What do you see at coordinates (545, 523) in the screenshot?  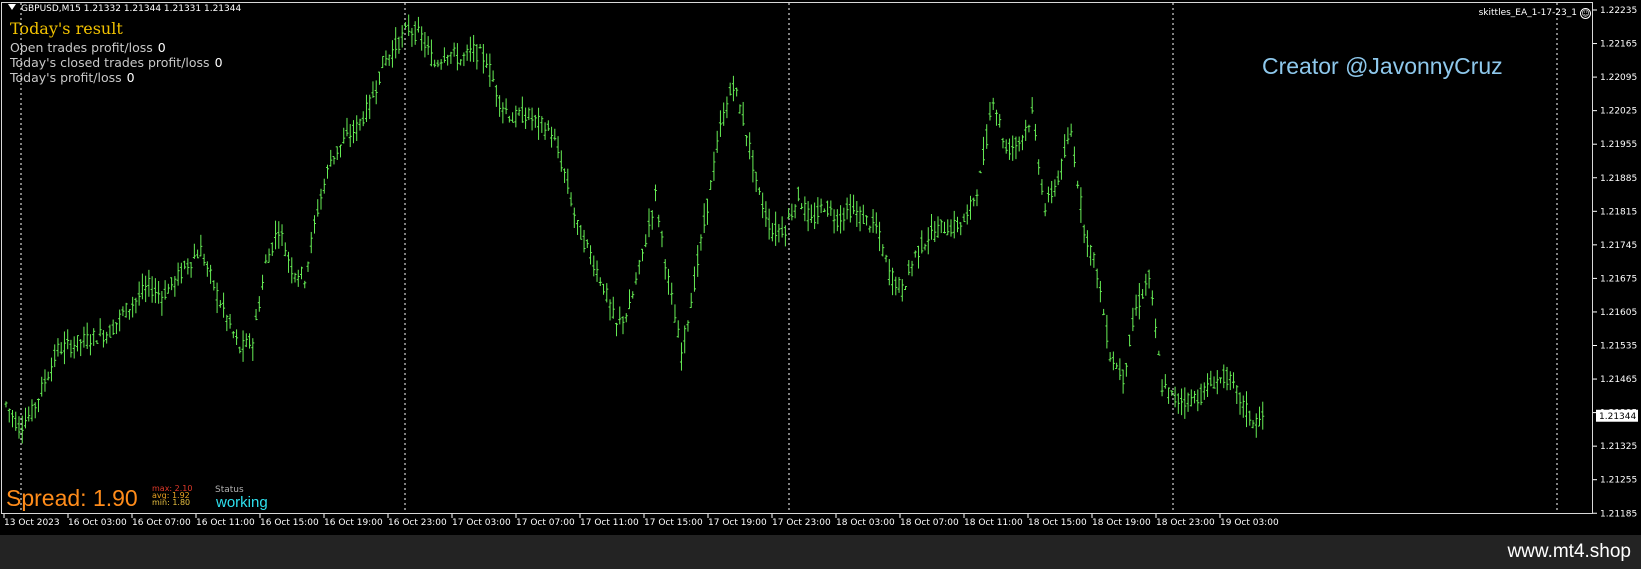 I see `x-tick-label: 17 Oct 07:00` at bounding box center [545, 523].